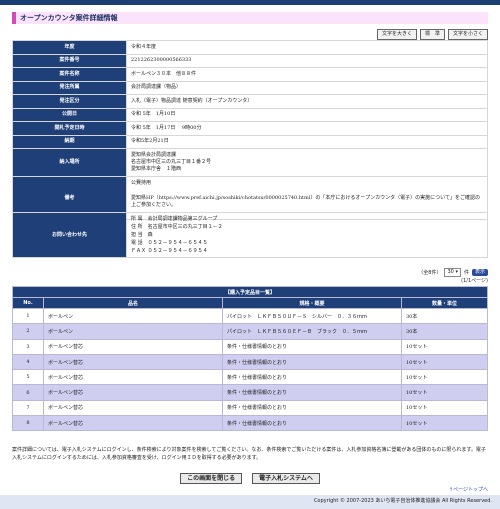 This screenshot has width=500, height=509. What do you see at coordinates (307, 128) in the screenshot?
I see `info-value: 令和 5年 1月17日 9時00分` at bounding box center [307, 128].